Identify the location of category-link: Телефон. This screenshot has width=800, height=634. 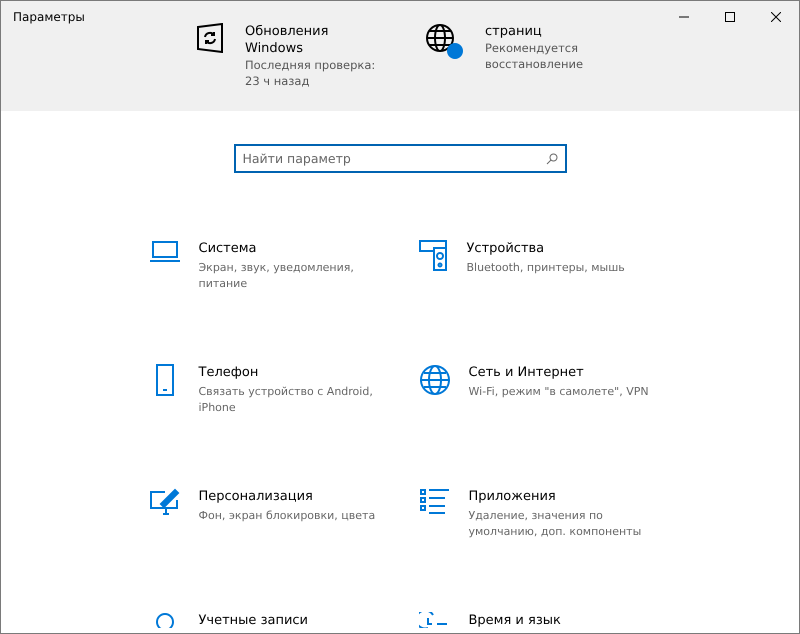
(298, 373).